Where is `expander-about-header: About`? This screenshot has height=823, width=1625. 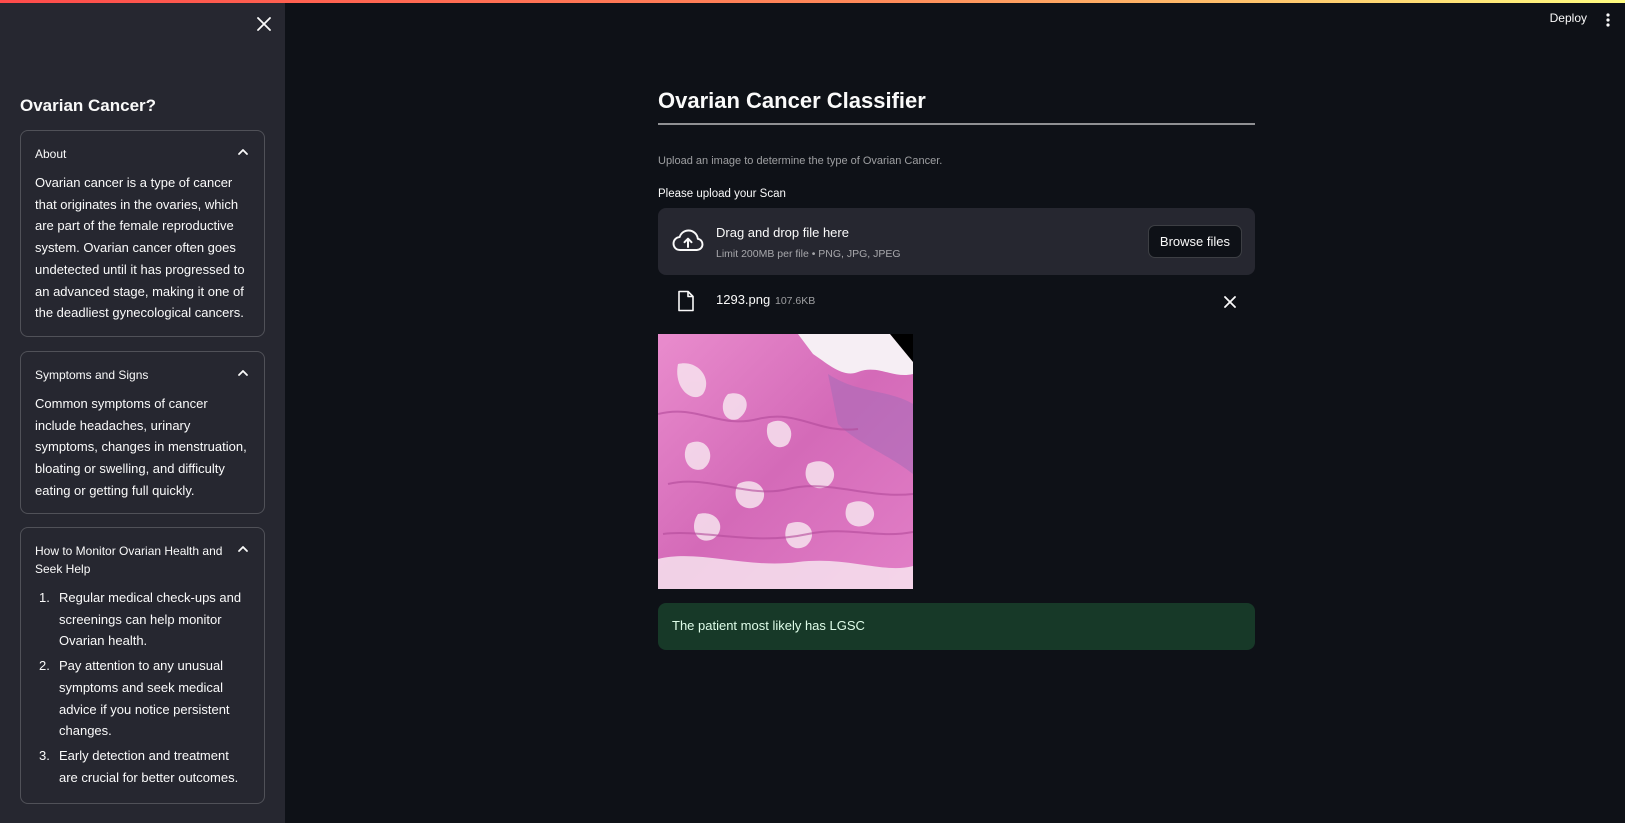 expander-about-header: About is located at coordinates (142, 147).